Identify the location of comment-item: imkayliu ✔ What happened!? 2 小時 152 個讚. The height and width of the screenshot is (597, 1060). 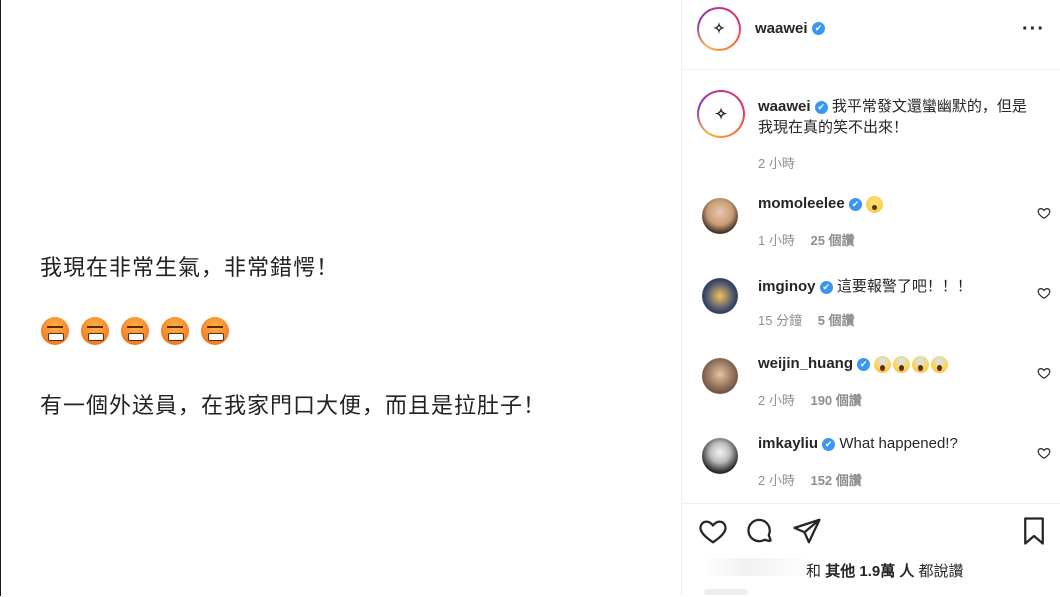
(871, 471).